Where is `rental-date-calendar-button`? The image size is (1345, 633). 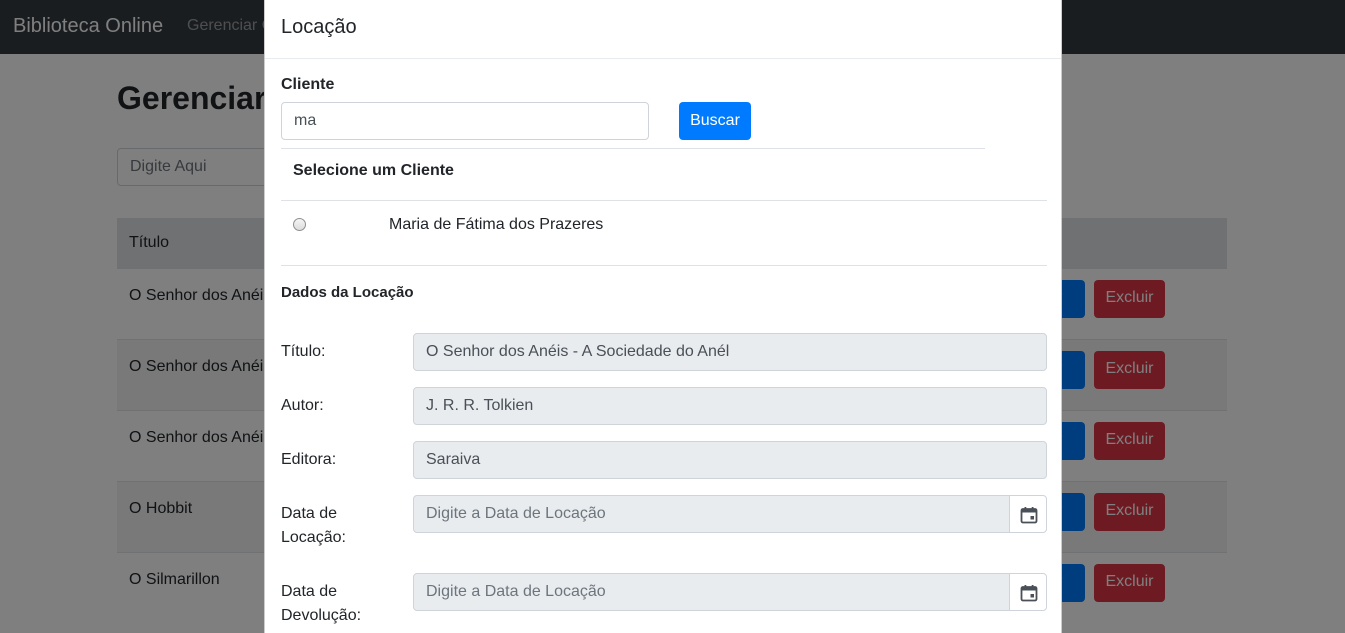
rental-date-calendar-button is located at coordinates (1028, 514).